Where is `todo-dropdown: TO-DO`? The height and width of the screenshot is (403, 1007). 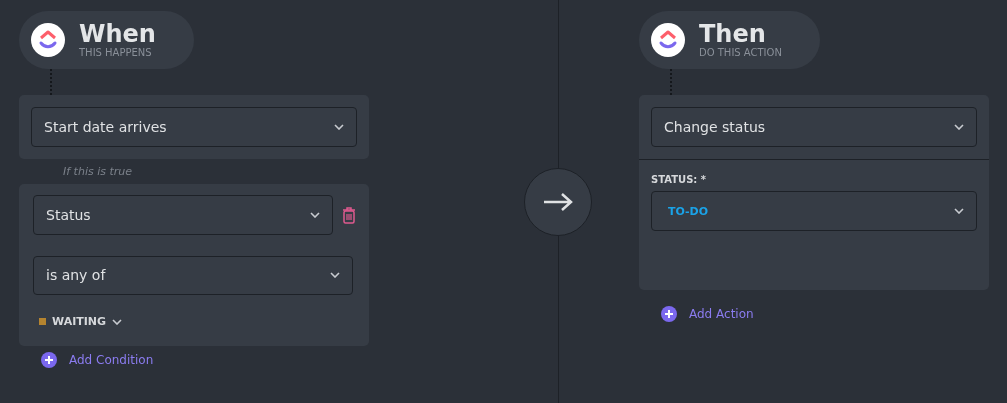
todo-dropdown: TO-DO is located at coordinates (814, 211).